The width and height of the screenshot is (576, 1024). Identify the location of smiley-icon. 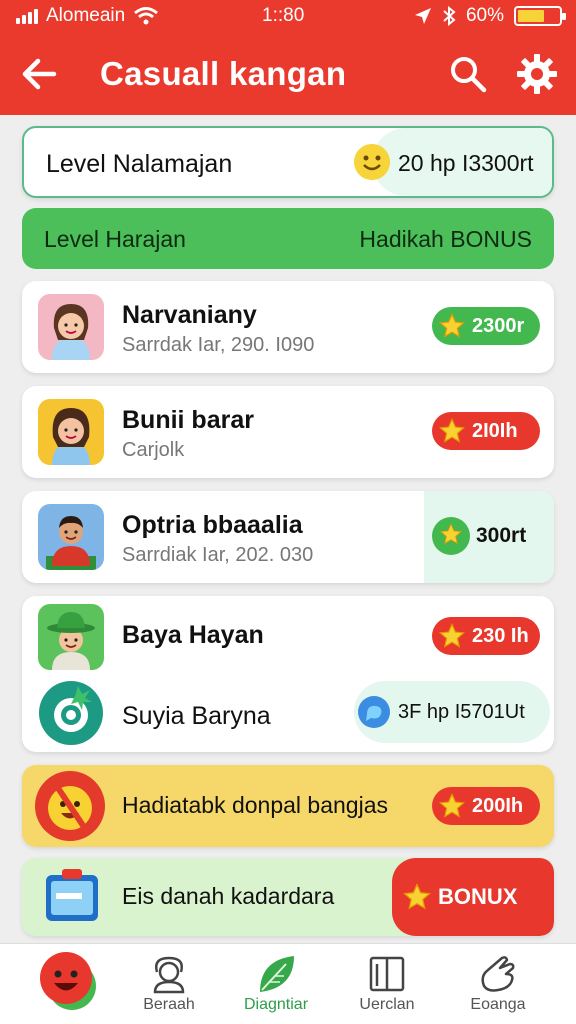
(372, 162).